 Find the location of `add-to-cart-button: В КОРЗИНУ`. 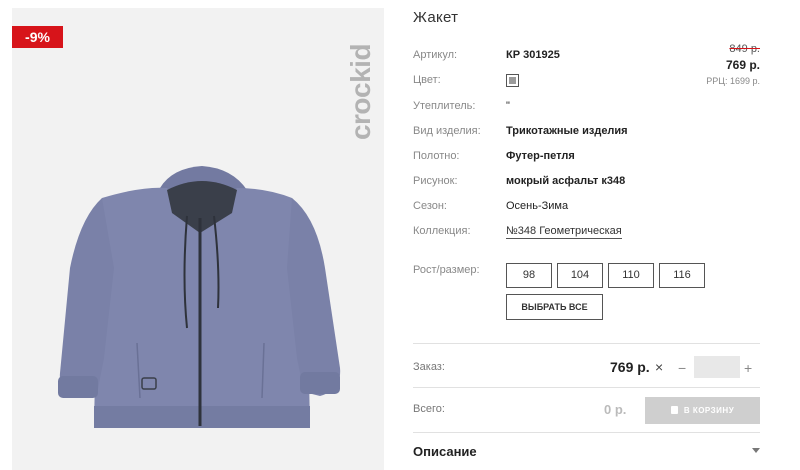

add-to-cart-button: В КОРЗИНУ is located at coordinates (702, 410).